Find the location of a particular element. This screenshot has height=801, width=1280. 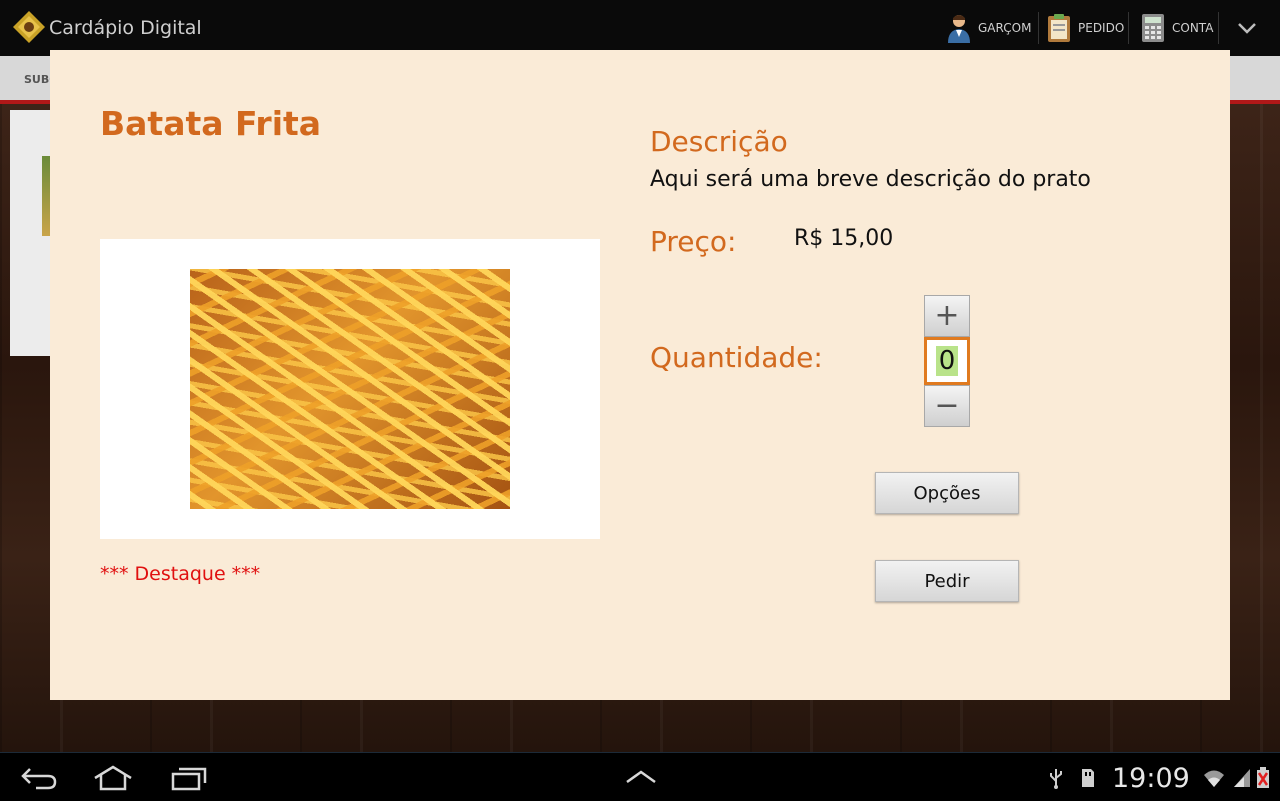

waiter-label: GARÇOM is located at coordinates (1005, 28).